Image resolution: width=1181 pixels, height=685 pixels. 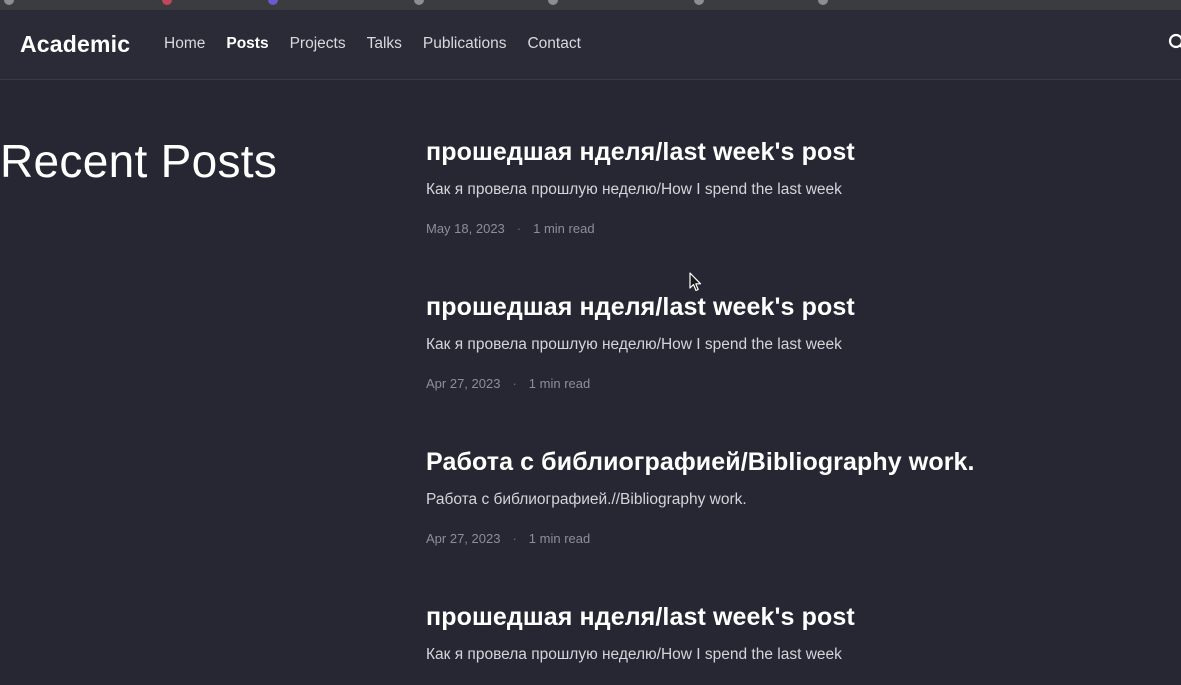 I want to click on search-icon, so click(x=1174, y=41).